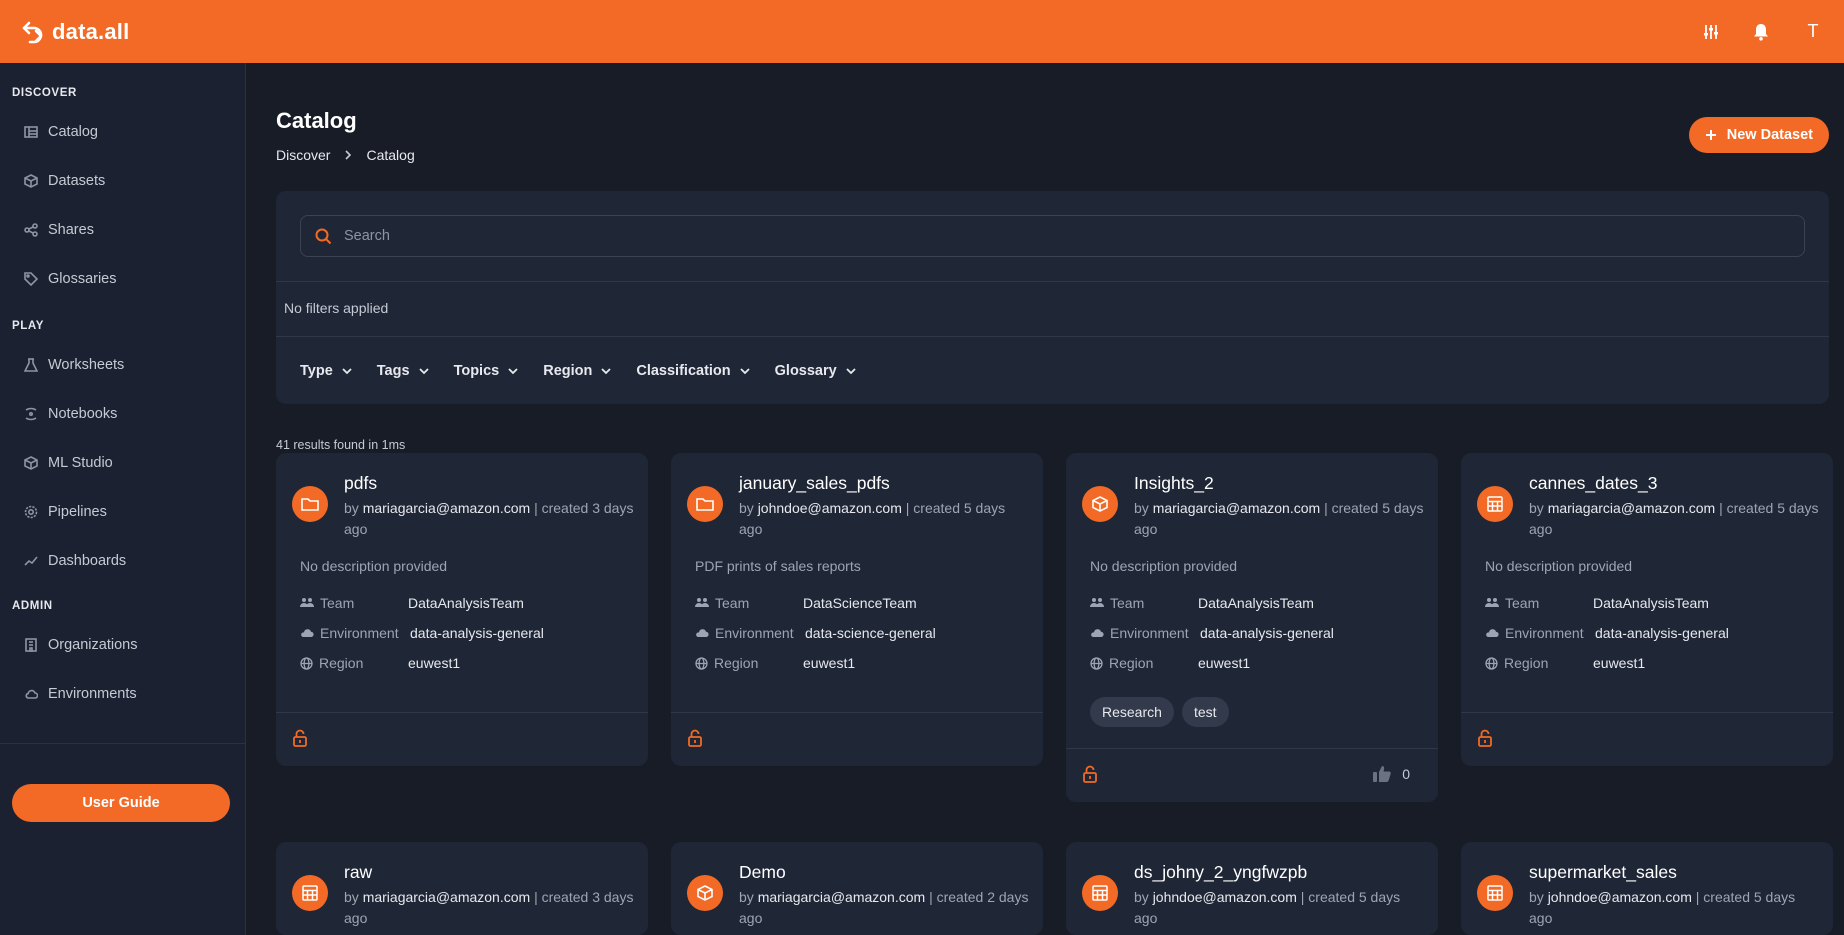  Describe the element at coordinates (1174, 483) in the screenshot. I see `card-title: Insights_2` at that location.